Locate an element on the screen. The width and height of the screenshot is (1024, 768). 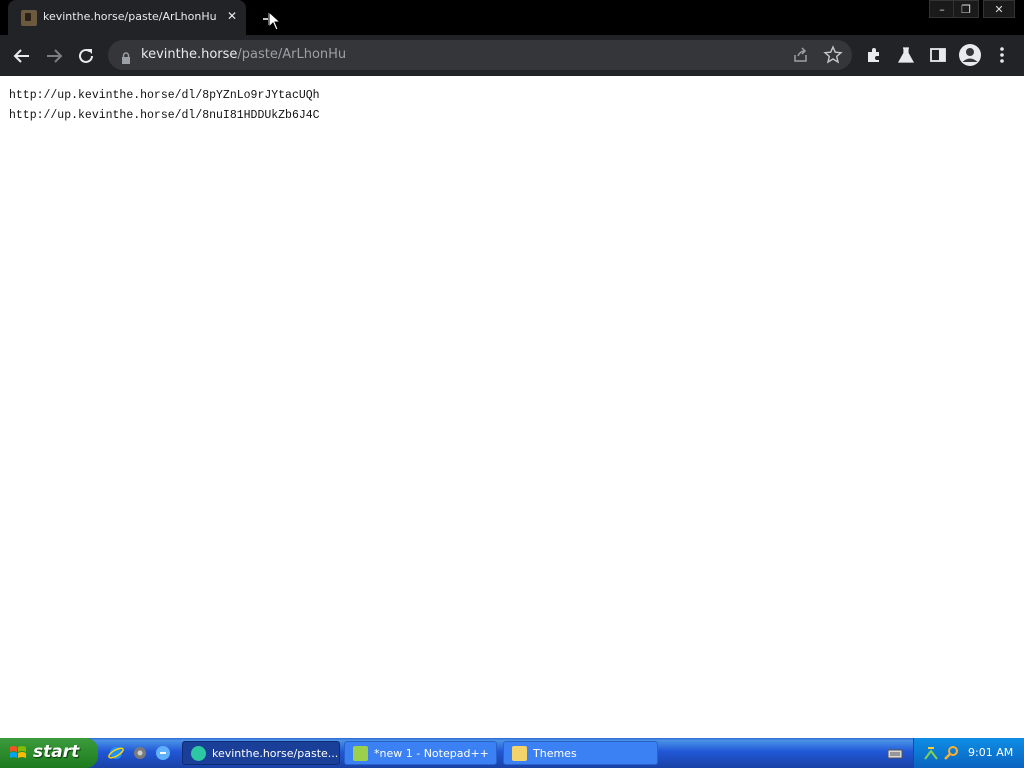
url-path: /paste/ArLhonHu is located at coordinates (292, 54).